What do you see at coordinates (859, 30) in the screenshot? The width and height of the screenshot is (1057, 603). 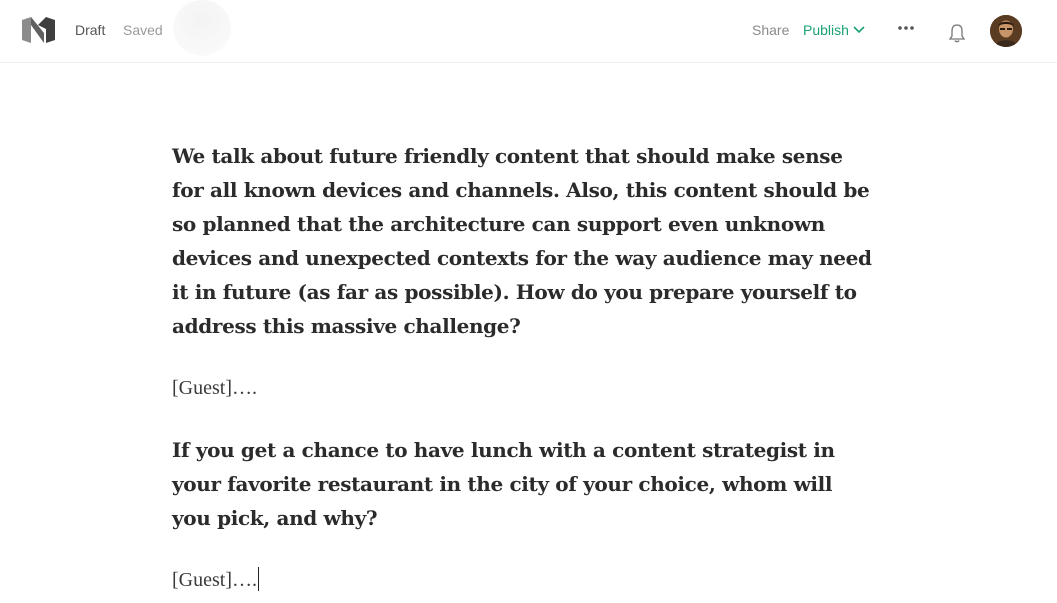 I see `chevron-down-icon` at bounding box center [859, 30].